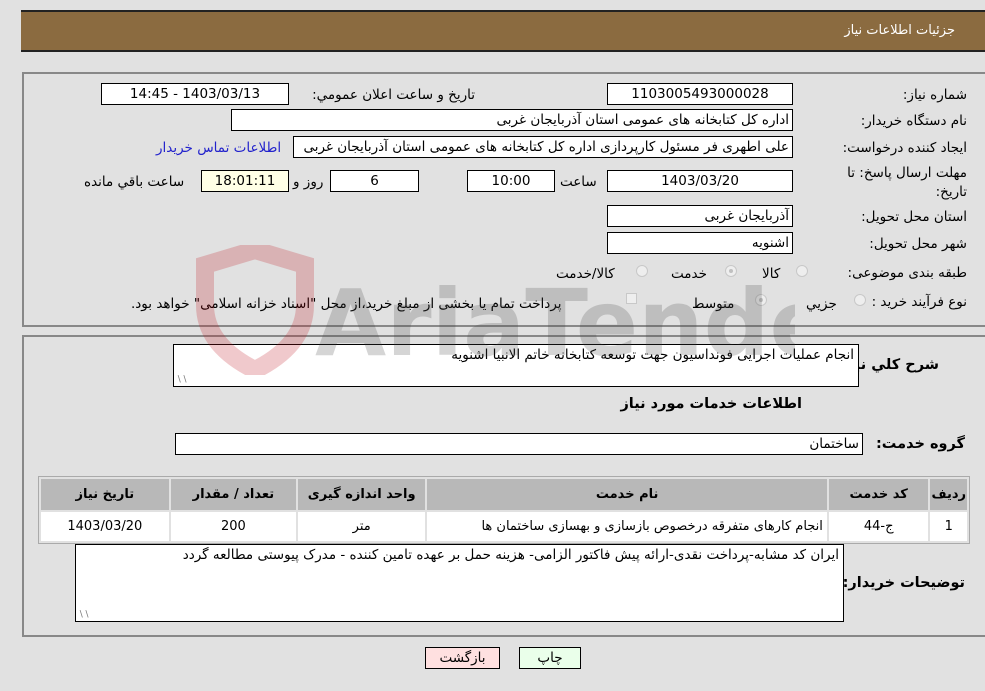  Describe the element at coordinates (904, 148) in the screenshot. I see `requester-label: ایجاد کننده درخواست:` at that location.